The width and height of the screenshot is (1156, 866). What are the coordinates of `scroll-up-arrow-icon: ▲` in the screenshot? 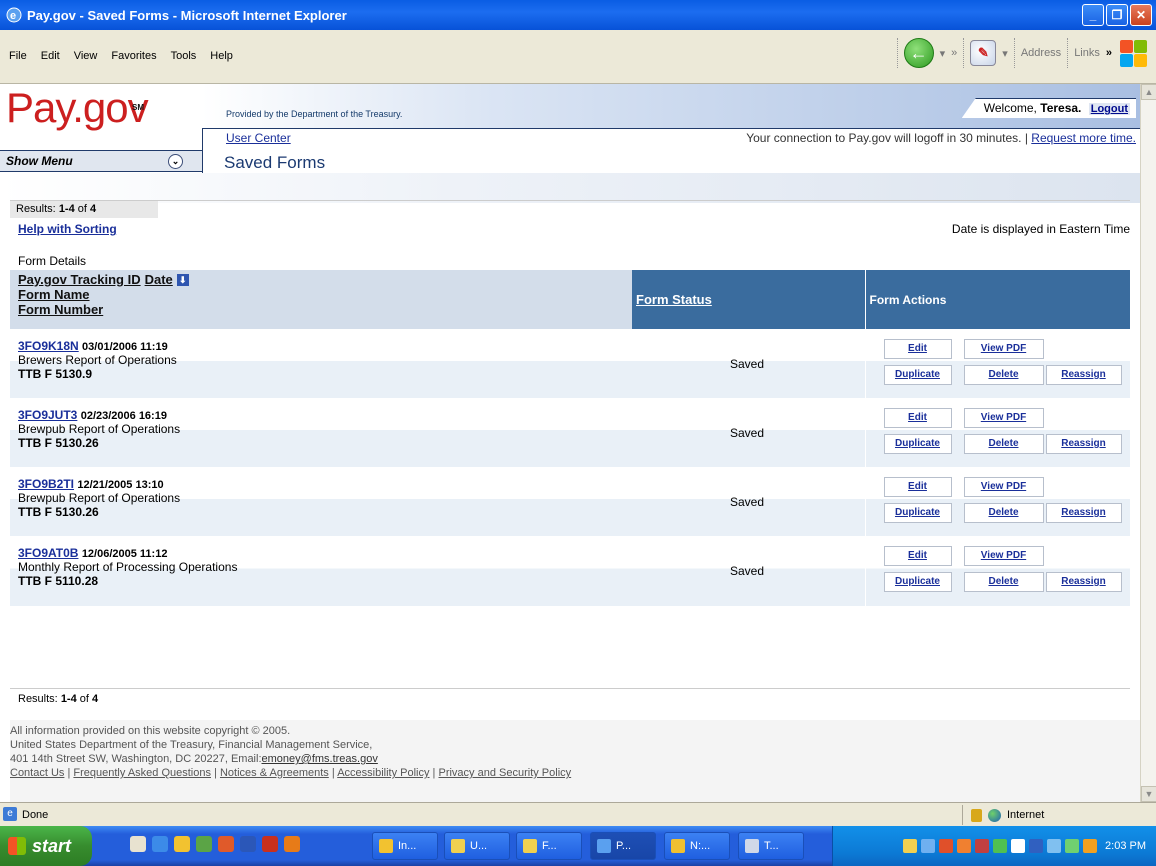 It's located at (1148, 92).